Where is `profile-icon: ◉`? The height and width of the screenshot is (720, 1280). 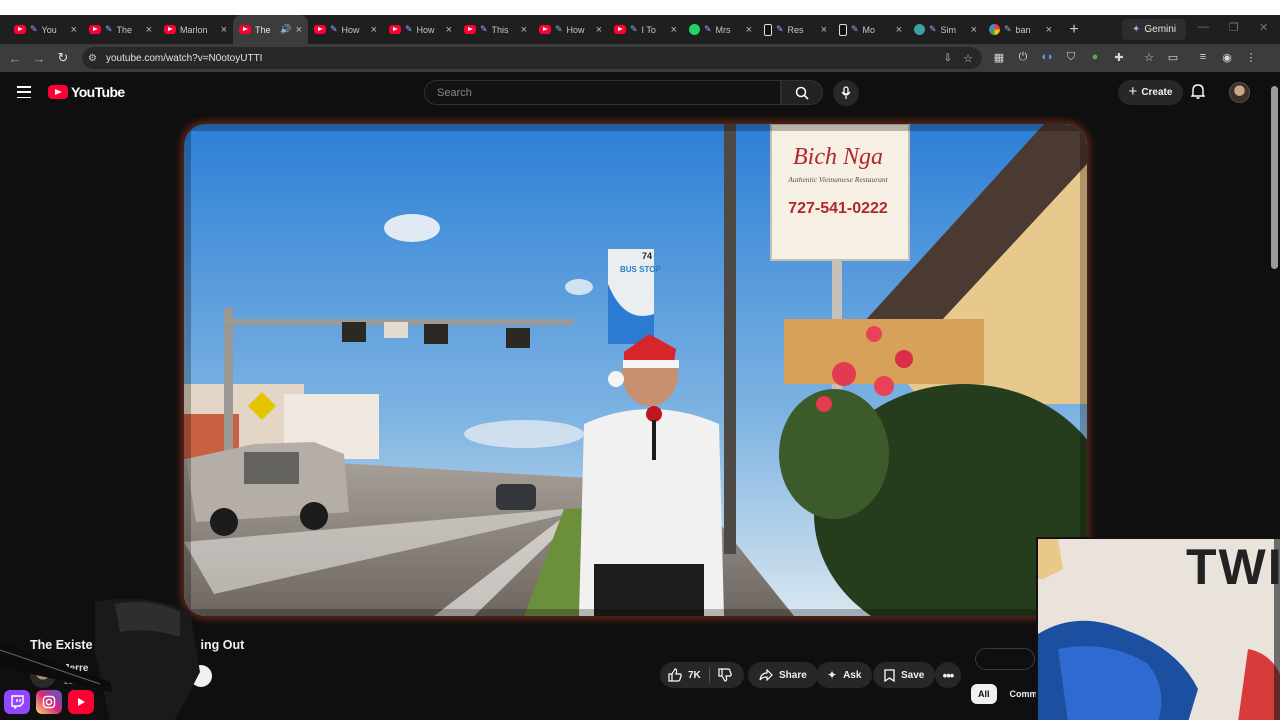 profile-icon: ◉ is located at coordinates (1227, 57).